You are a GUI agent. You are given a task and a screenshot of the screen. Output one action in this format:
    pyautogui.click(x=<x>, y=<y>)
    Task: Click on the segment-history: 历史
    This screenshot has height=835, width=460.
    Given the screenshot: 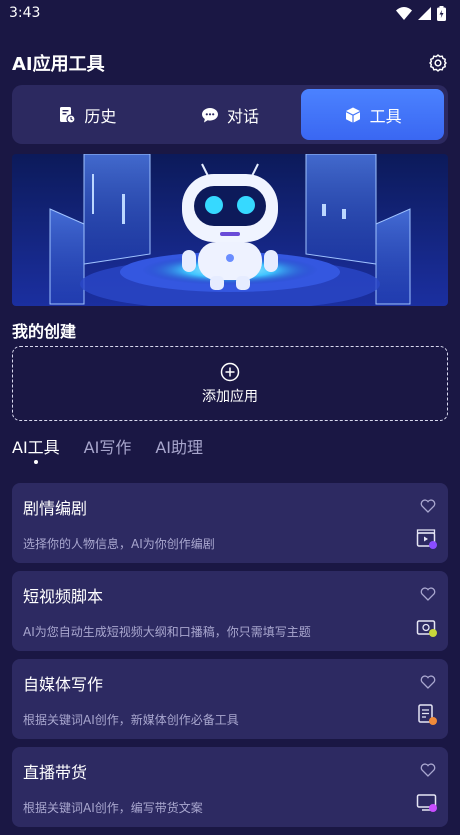 What is the action you would take?
    pyautogui.click(x=87, y=114)
    